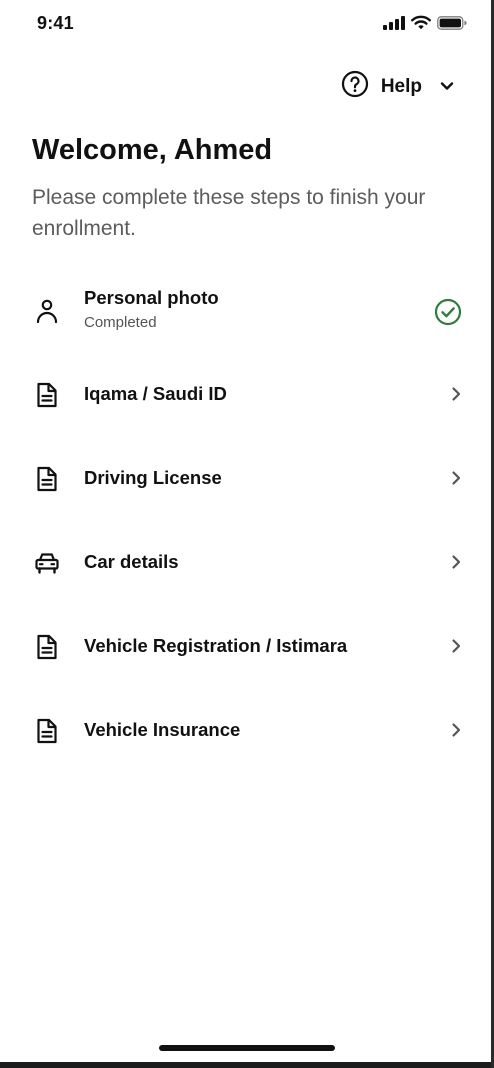 The height and width of the screenshot is (1068, 494). Describe the element at coordinates (47, 563) in the screenshot. I see `car-icon` at that location.